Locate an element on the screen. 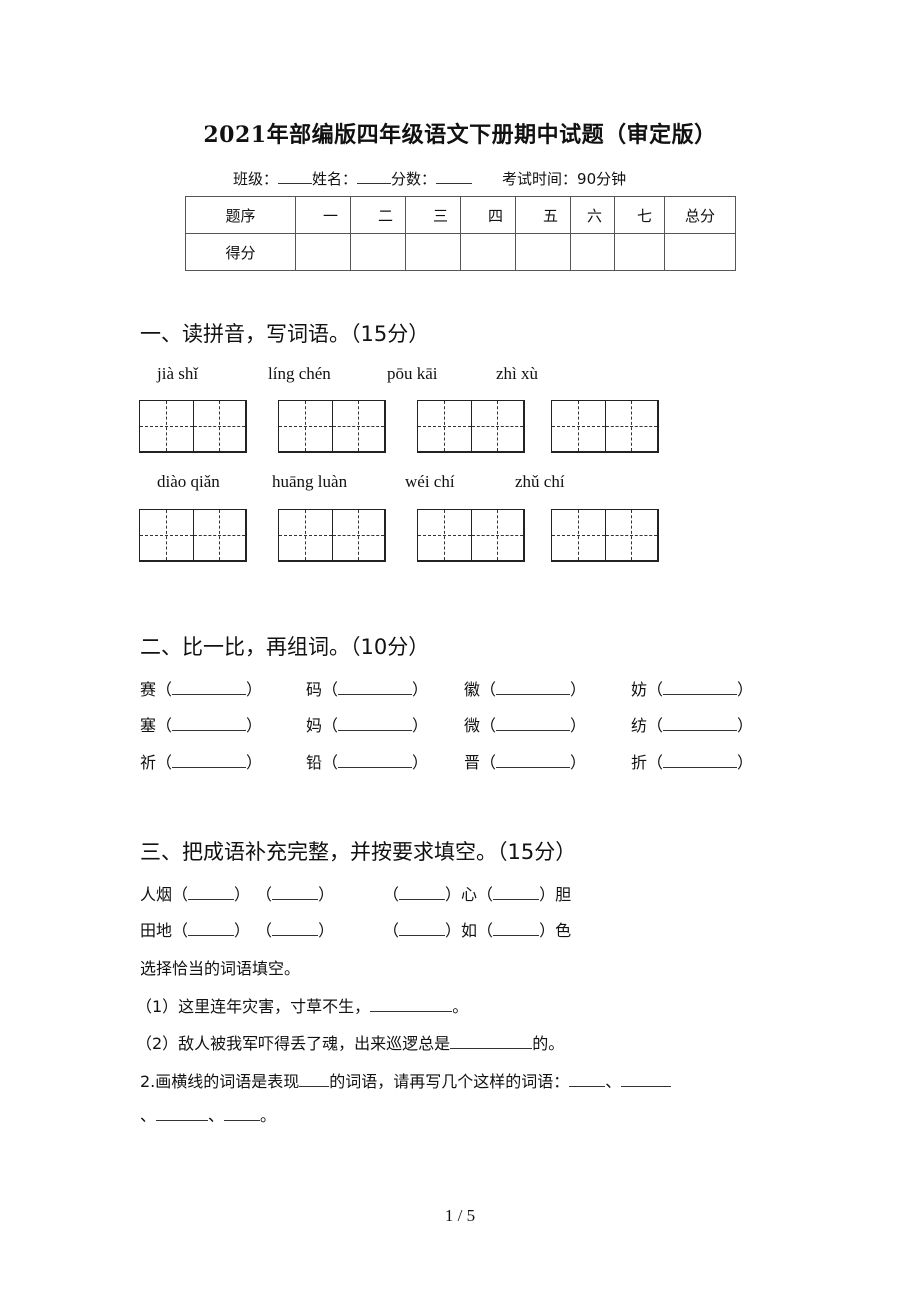 Image resolution: width=920 pixels, height=1302 pixels. row-label: 得分 is located at coordinates (240, 252).